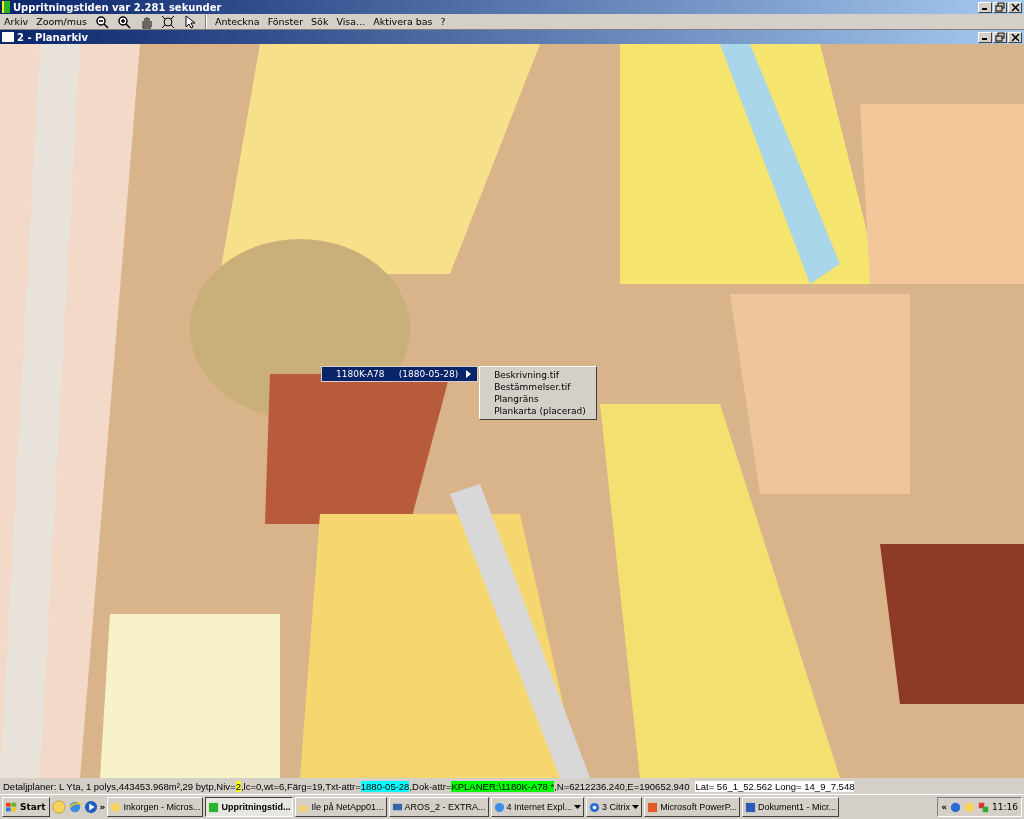 The height and width of the screenshot is (819, 1024). Describe the element at coordinates (430, 786) in the screenshot. I see `status-text: ,Dok-attr=` at that location.